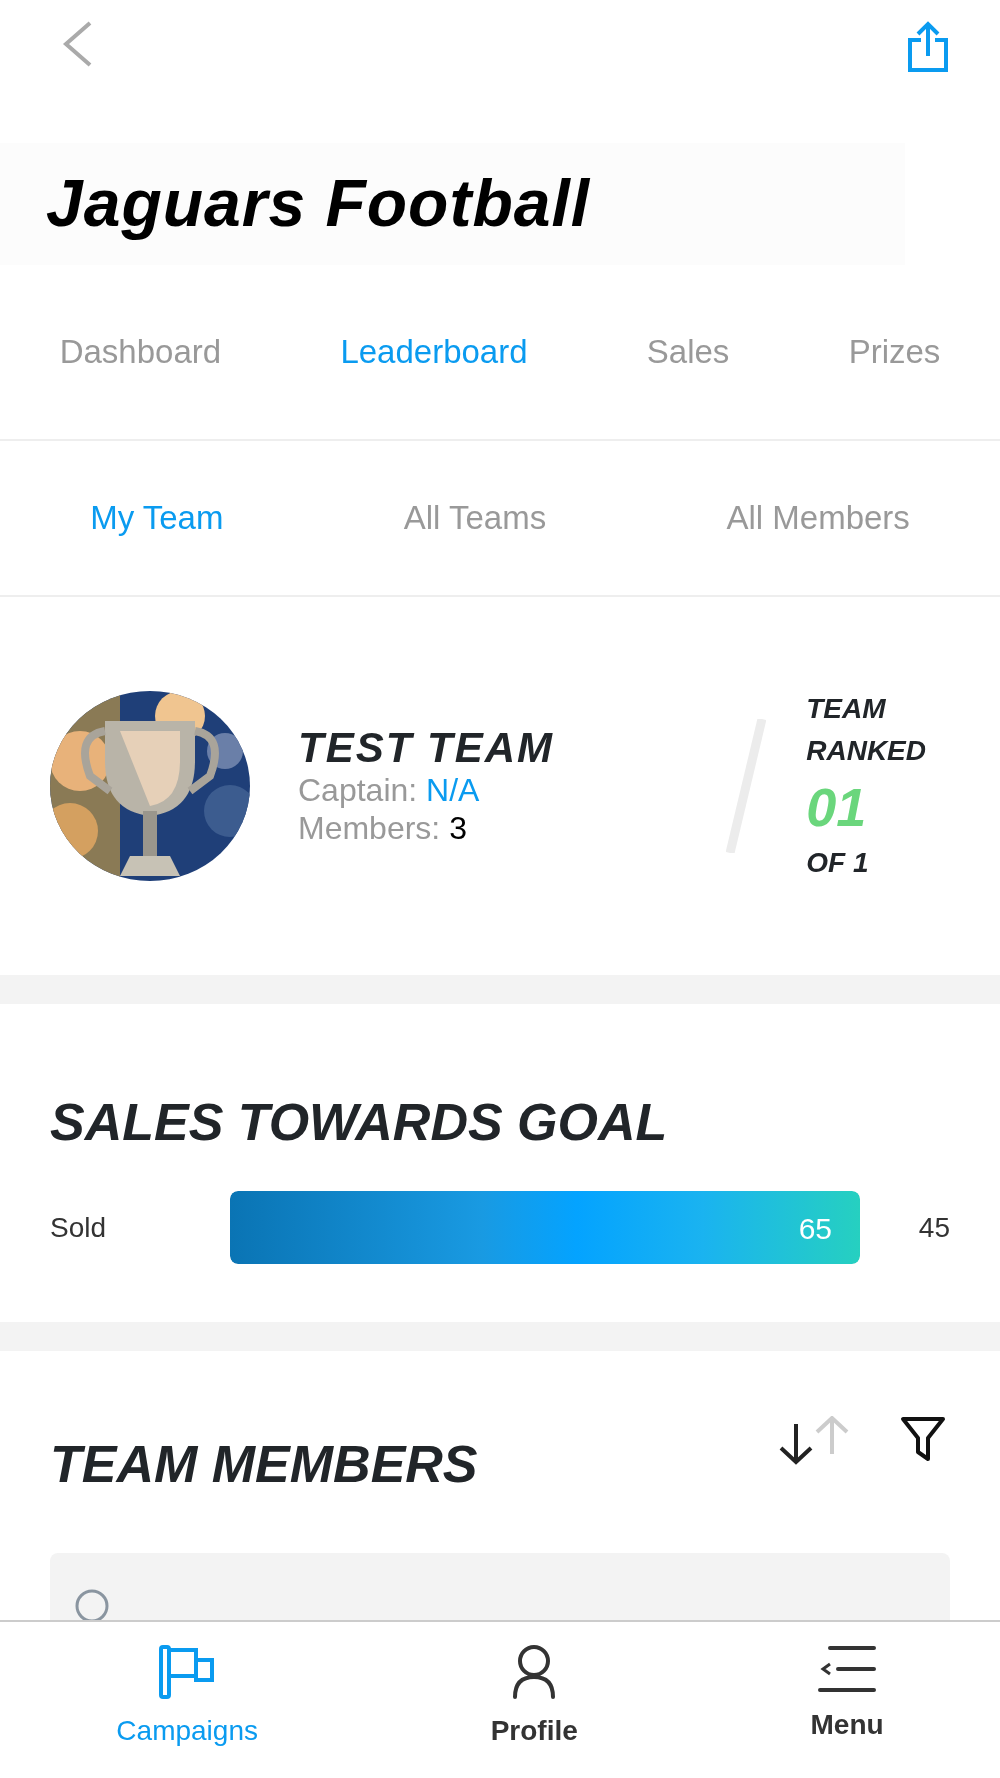 The height and width of the screenshot is (1778, 1000). What do you see at coordinates (815, 1228) in the screenshot?
I see `progress-value: 65` at bounding box center [815, 1228].